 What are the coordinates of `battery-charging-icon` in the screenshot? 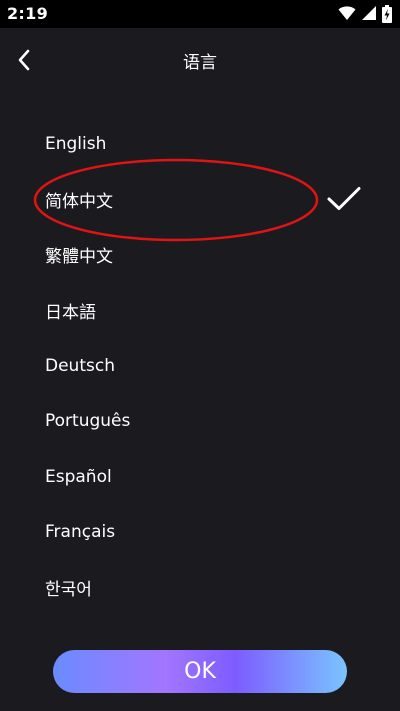 It's located at (387, 14).